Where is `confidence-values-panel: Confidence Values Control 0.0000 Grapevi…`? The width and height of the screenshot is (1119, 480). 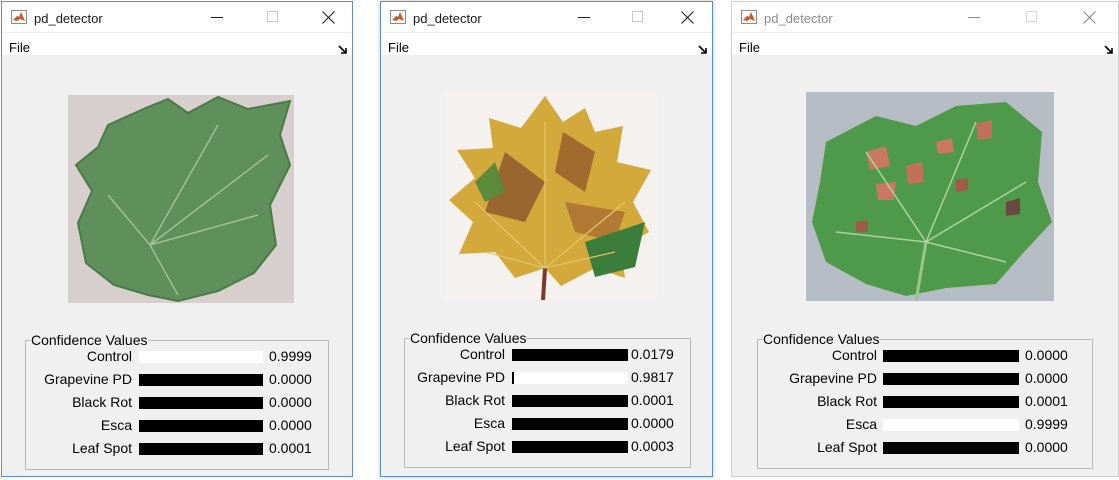
confidence-values-panel: Confidence Values Control 0.0000 Grapevi… is located at coordinates (925, 400).